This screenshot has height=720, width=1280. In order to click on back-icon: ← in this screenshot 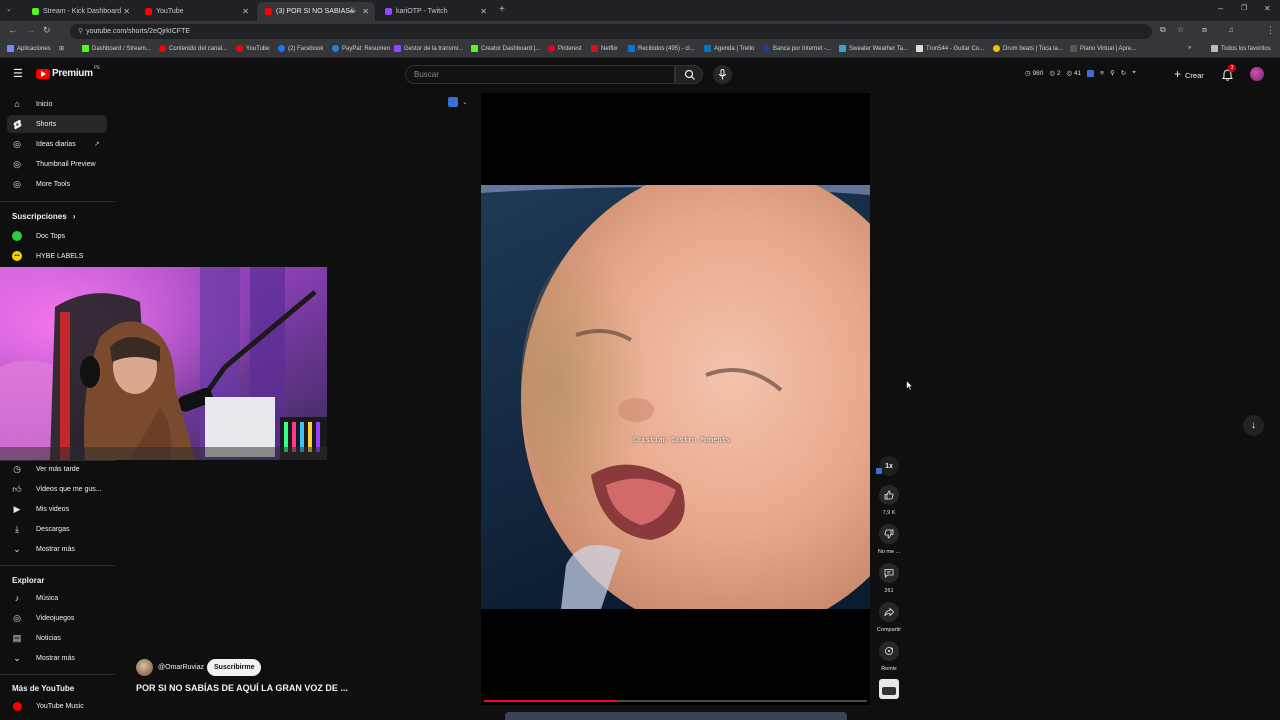, I will do `click(12, 30)`.